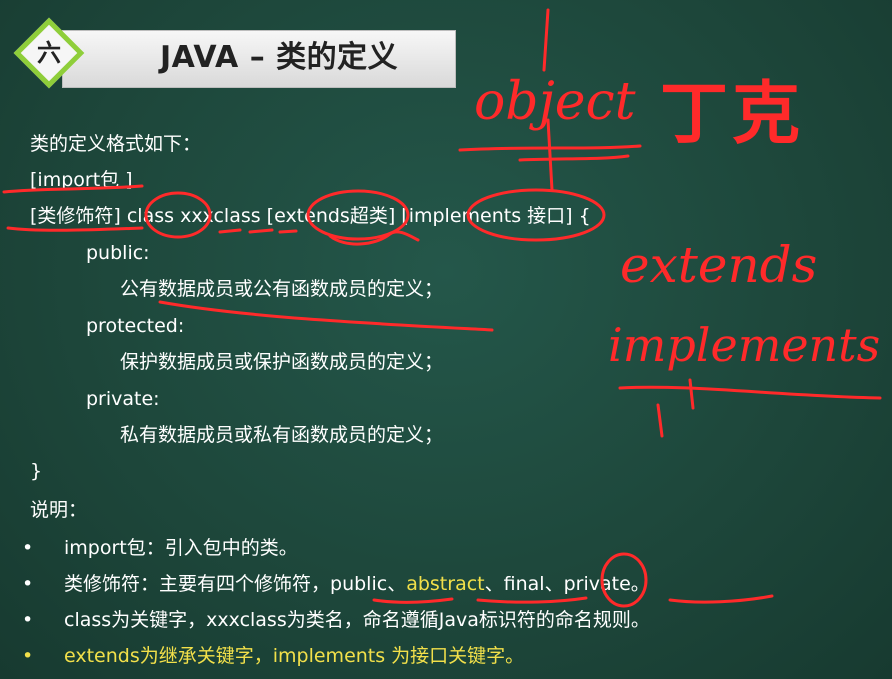  I want to click on handwritten-implements: implements, so click(744, 345).